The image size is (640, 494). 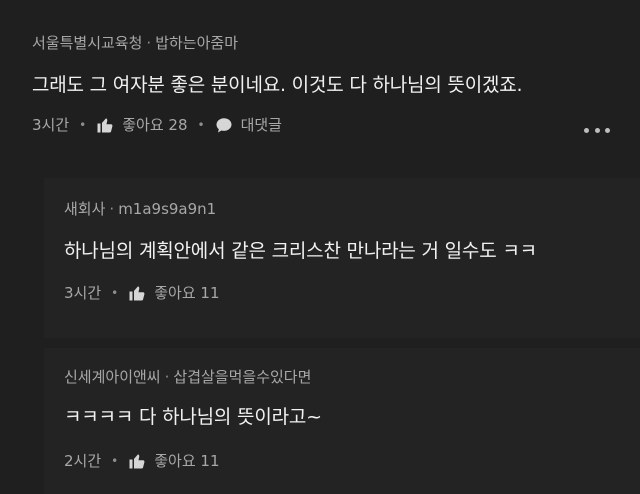 What do you see at coordinates (597, 131) in the screenshot?
I see `more-options-button` at bounding box center [597, 131].